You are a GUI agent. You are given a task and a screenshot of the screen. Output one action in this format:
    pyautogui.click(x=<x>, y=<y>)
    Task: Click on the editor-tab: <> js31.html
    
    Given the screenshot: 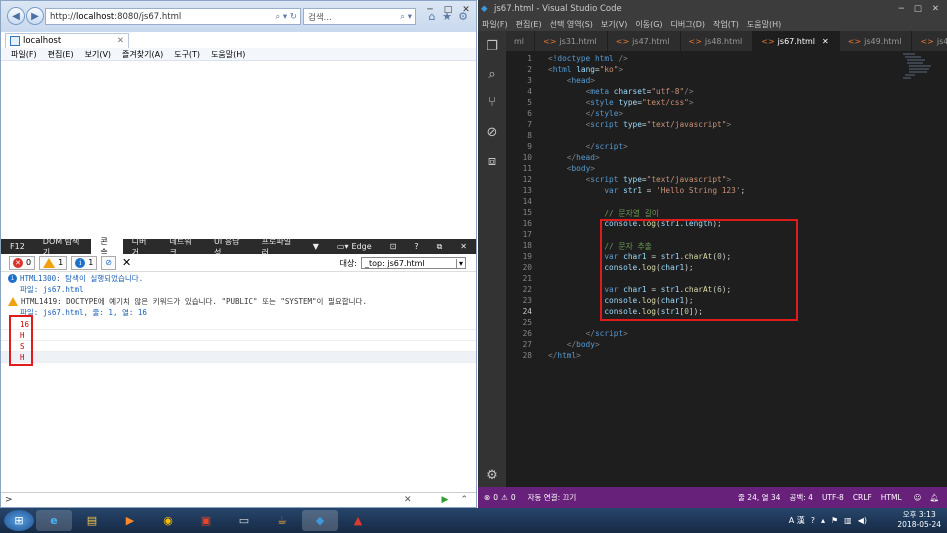 What is the action you would take?
    pyautogui.click(x=571, y=41)
    